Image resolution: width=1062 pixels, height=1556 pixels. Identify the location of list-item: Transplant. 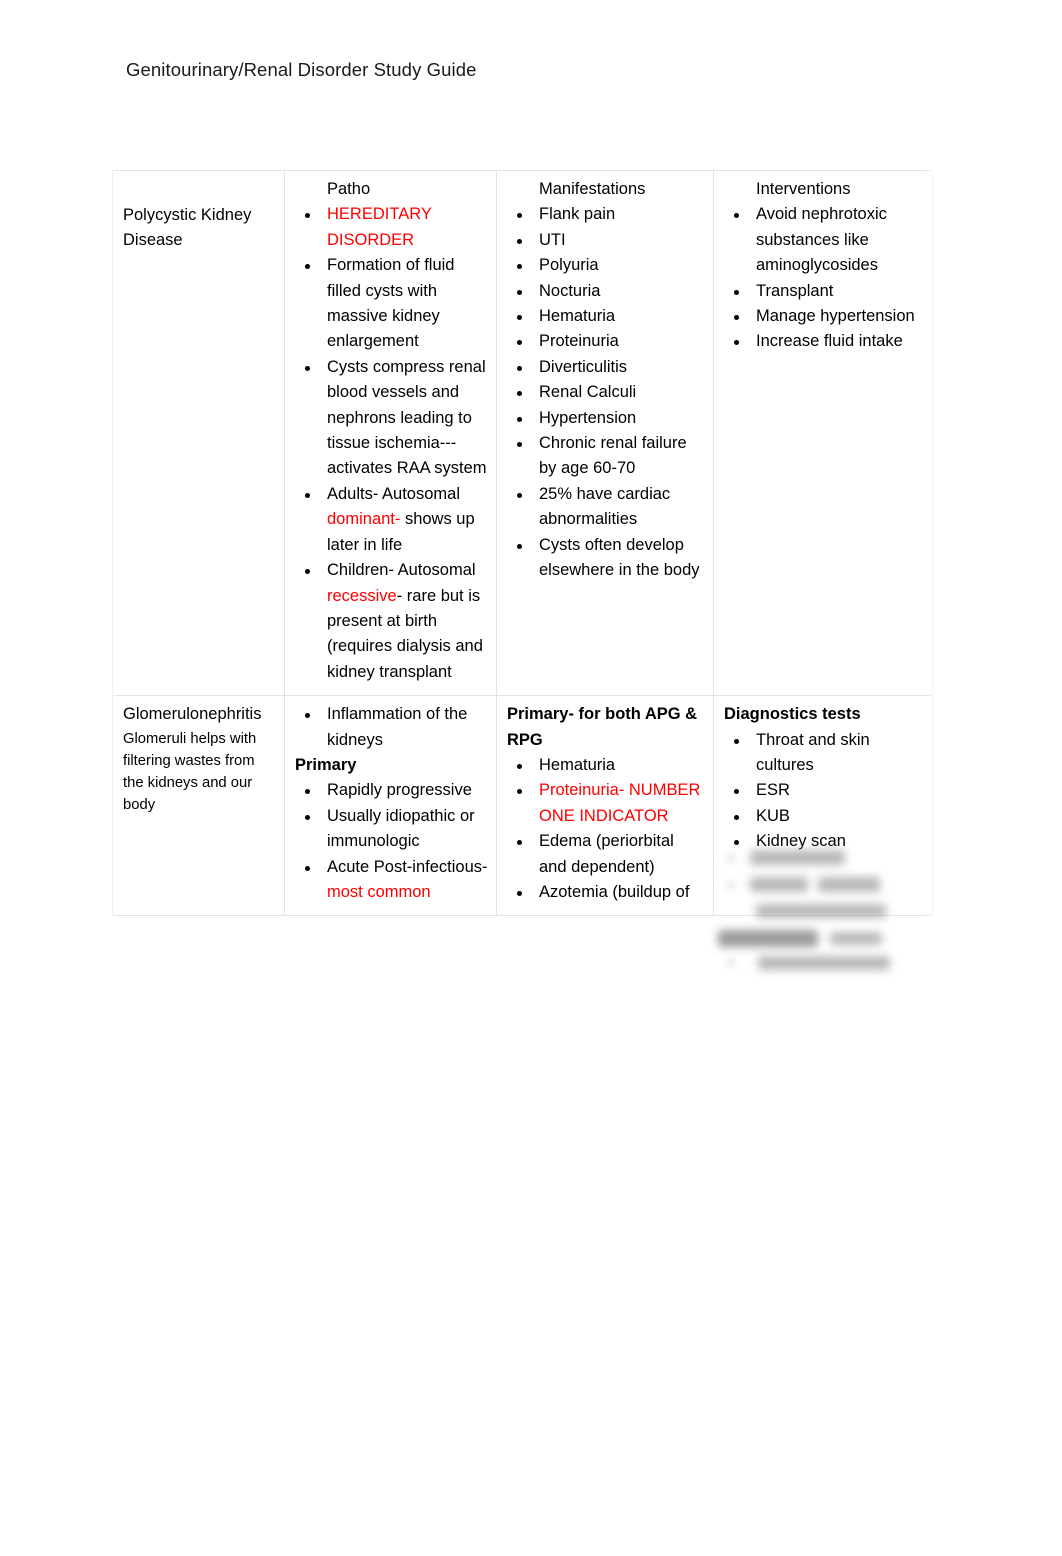
(824, 291).